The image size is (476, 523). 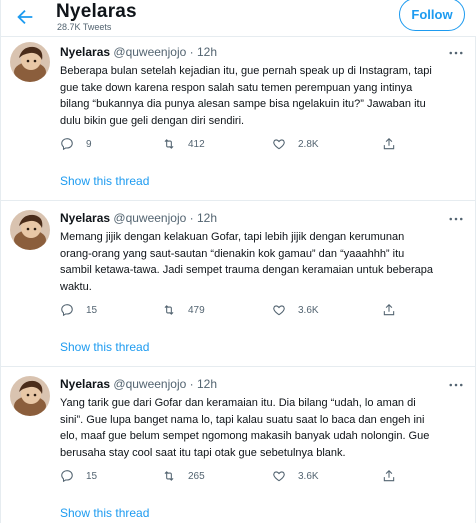 I want to click on tweet-text-line: dulu bikin gue geli dengan diri sendiri., so click(x=152, y=120).